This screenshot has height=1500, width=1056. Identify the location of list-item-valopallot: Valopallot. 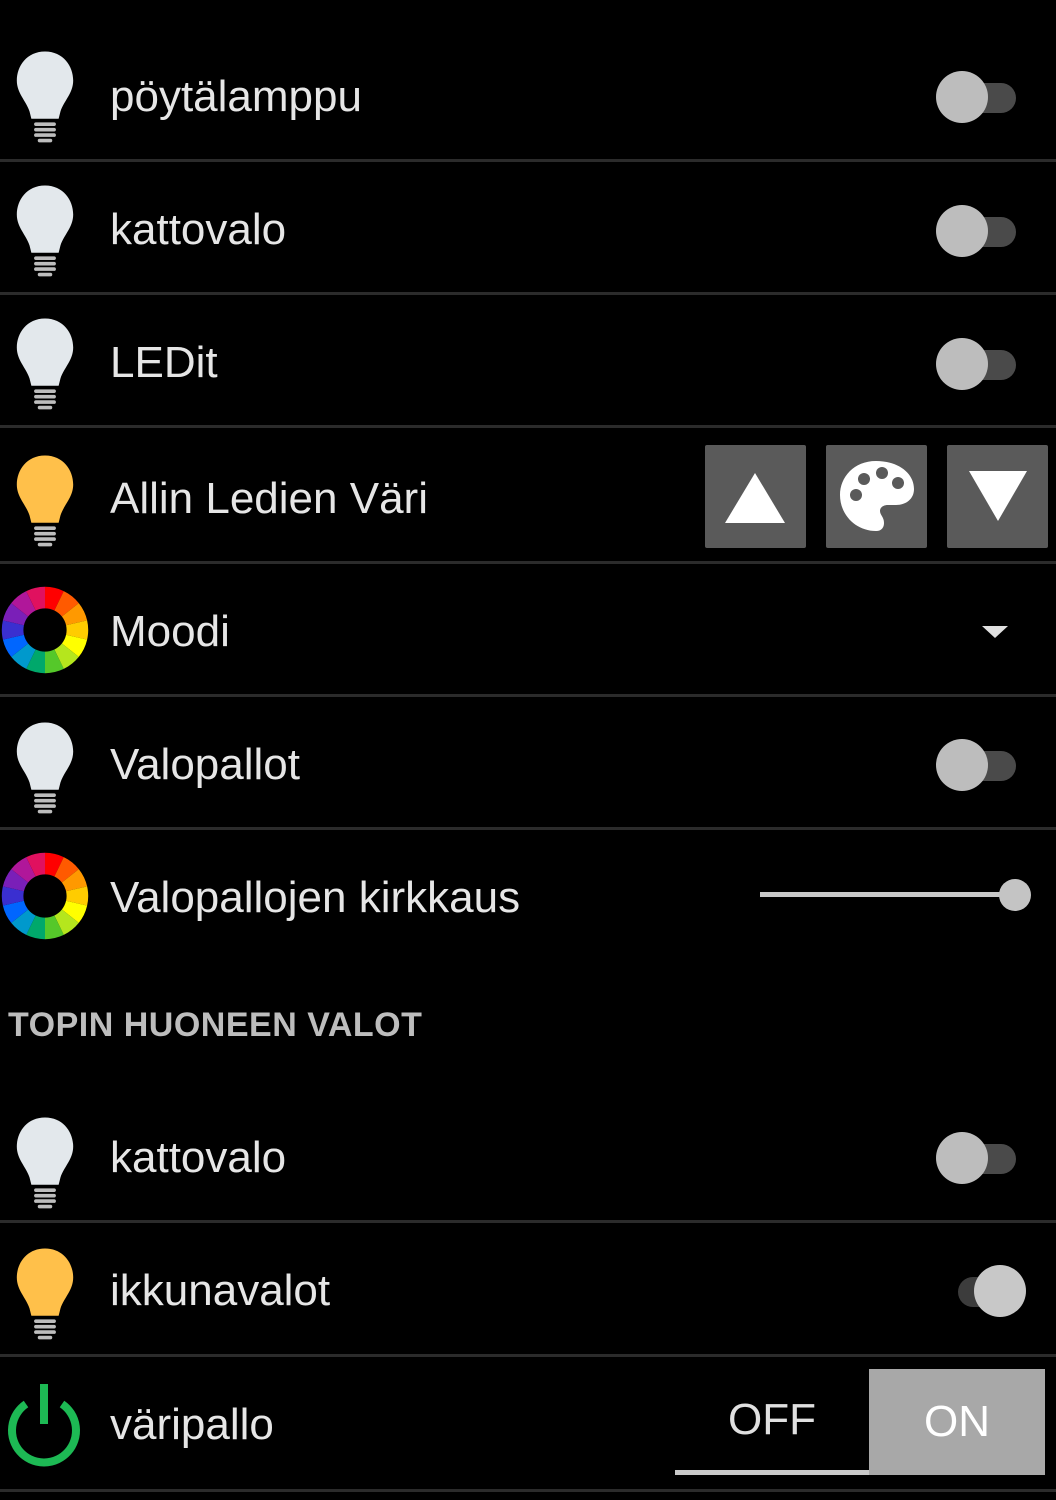
(528, 762).